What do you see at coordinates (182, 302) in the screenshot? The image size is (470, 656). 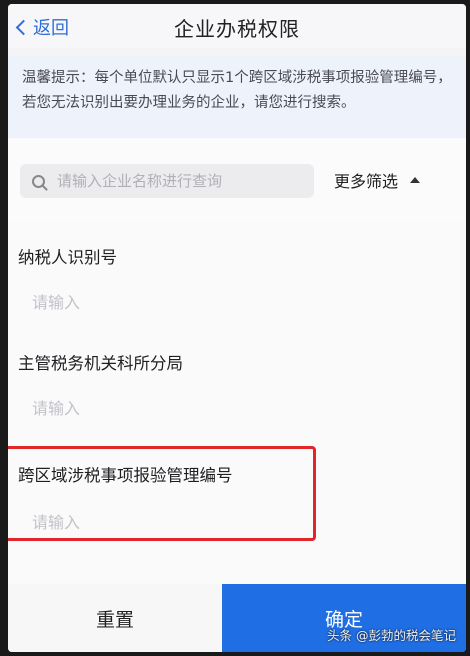 I see `taxpayer-id-input` at bounding box center [182, 302].